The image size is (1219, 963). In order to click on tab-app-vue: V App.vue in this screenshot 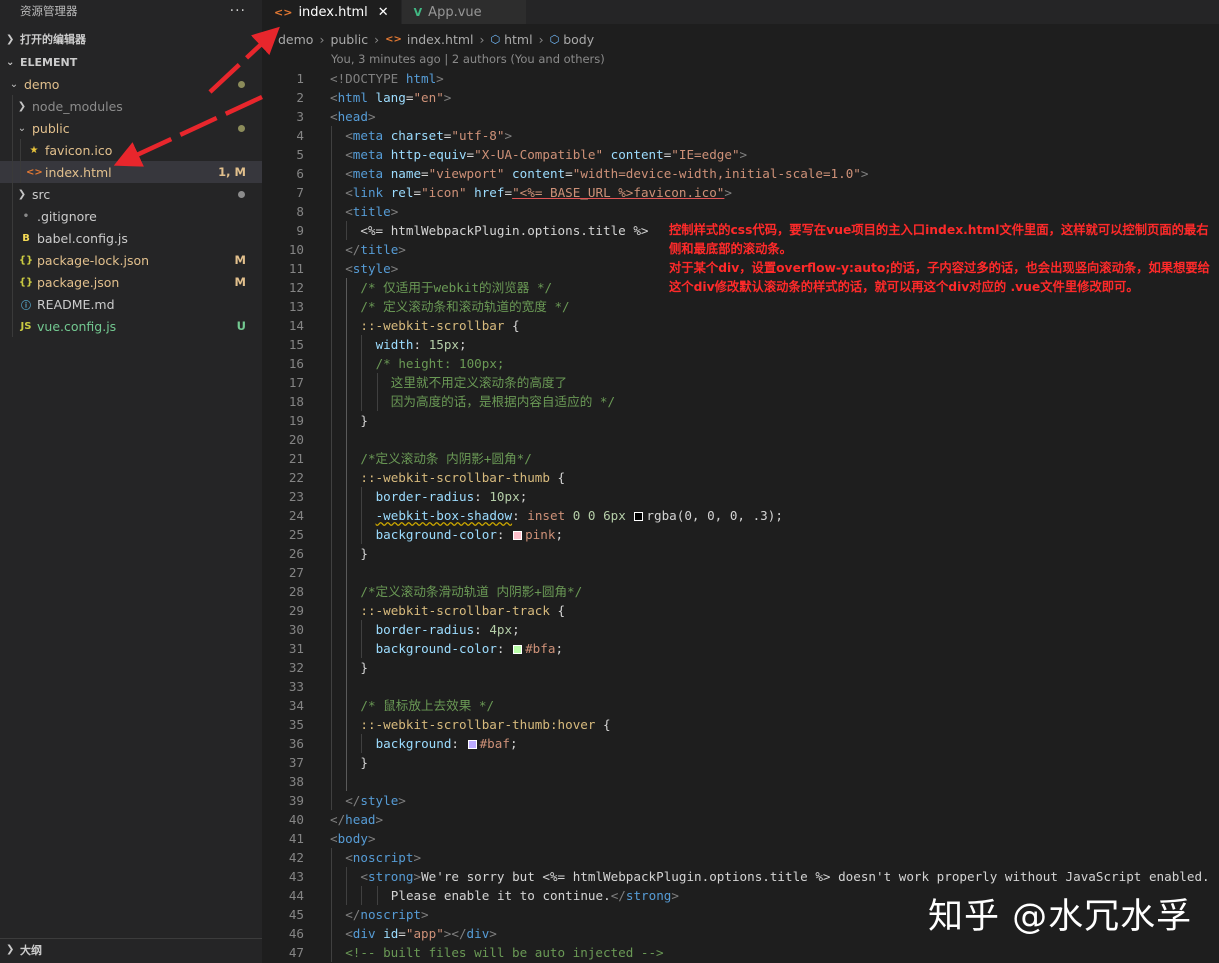, I will do `click(463, 12)`.